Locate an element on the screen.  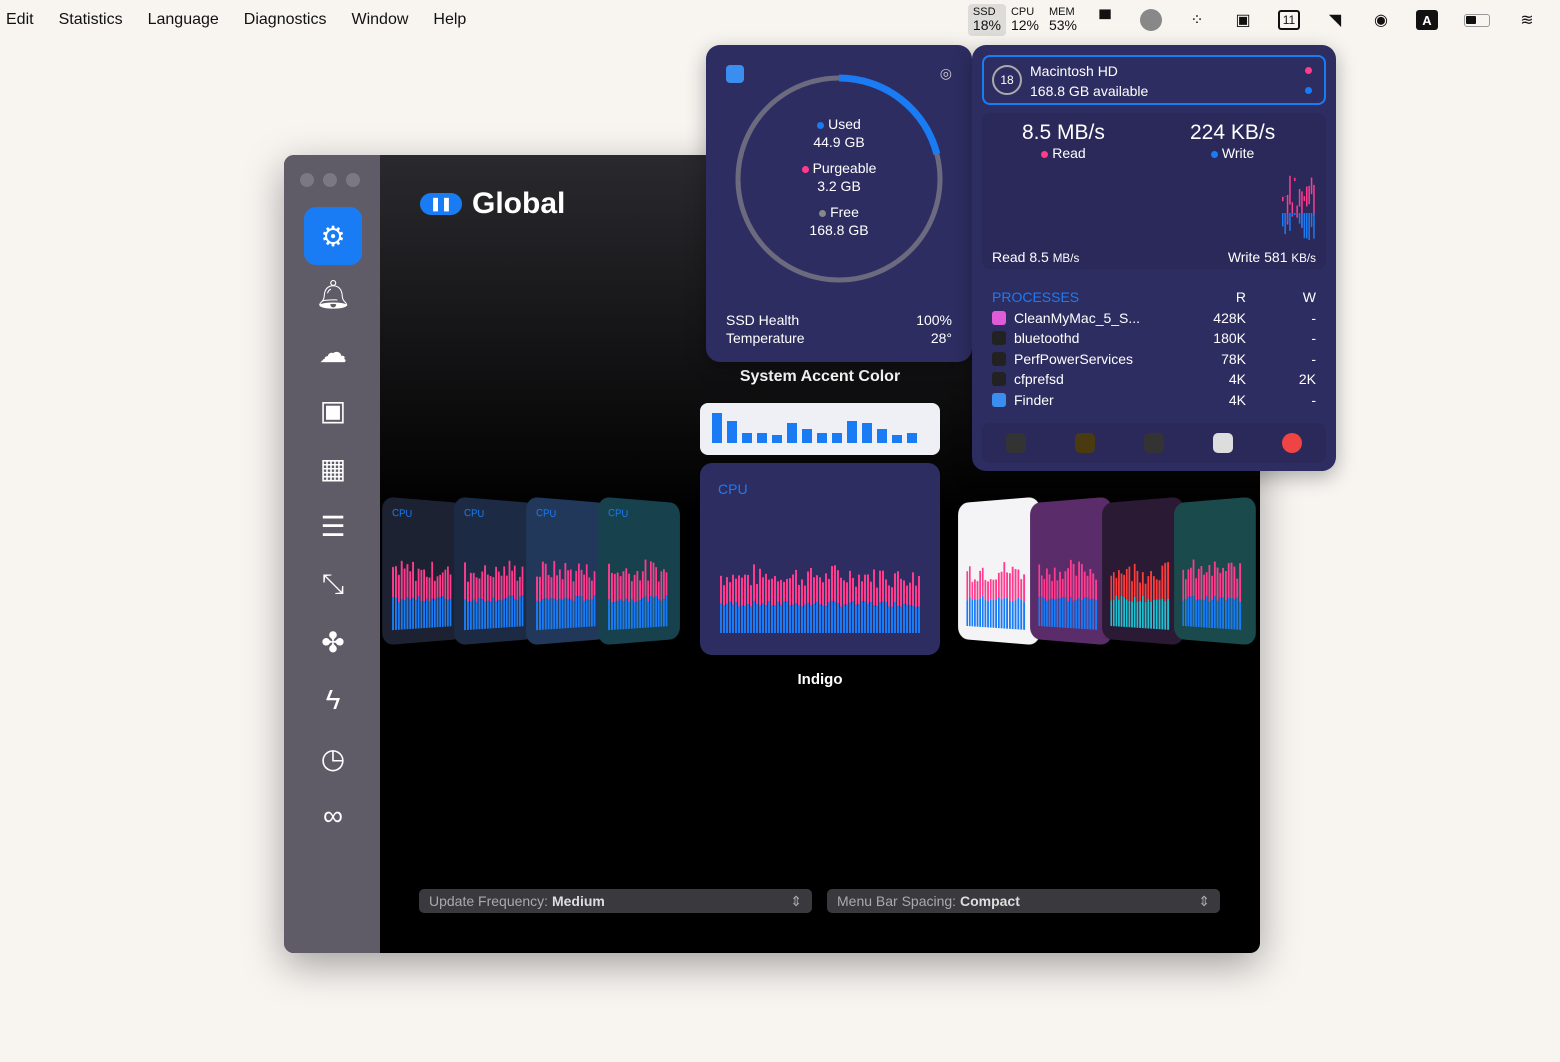
update-frequency-select: Update Frequency: Medium ⇕ is located at coordinates (615, 901).